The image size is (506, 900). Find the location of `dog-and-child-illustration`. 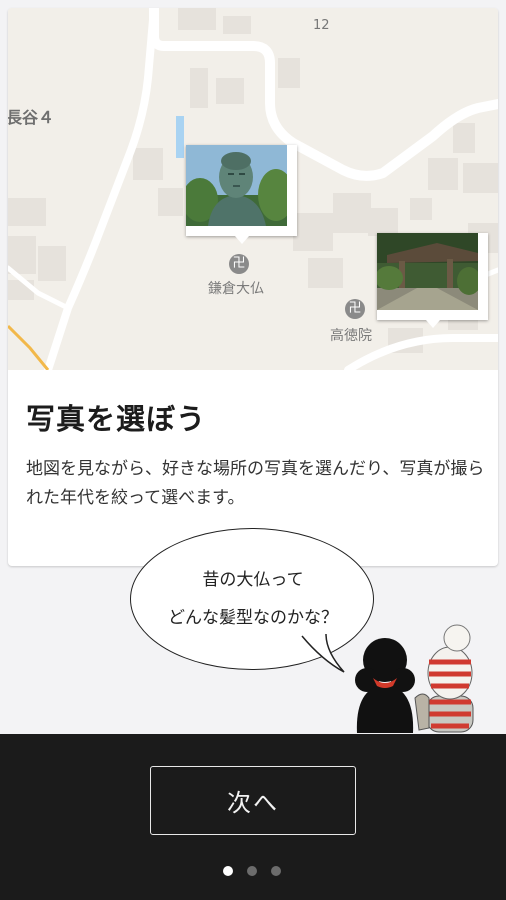

dog-and-child-illustration is located at coordinates (414, 678).